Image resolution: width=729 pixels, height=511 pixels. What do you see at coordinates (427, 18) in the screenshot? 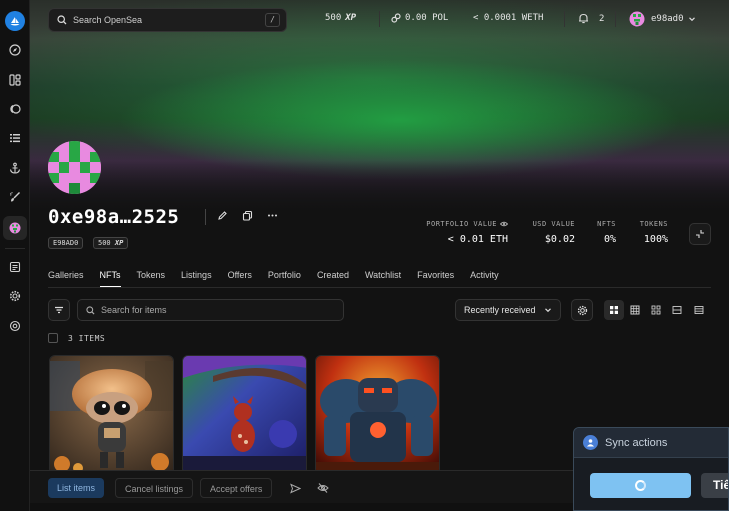
I see `pol-balance-value: 0.00 POL` at bounding box center [427, 18].